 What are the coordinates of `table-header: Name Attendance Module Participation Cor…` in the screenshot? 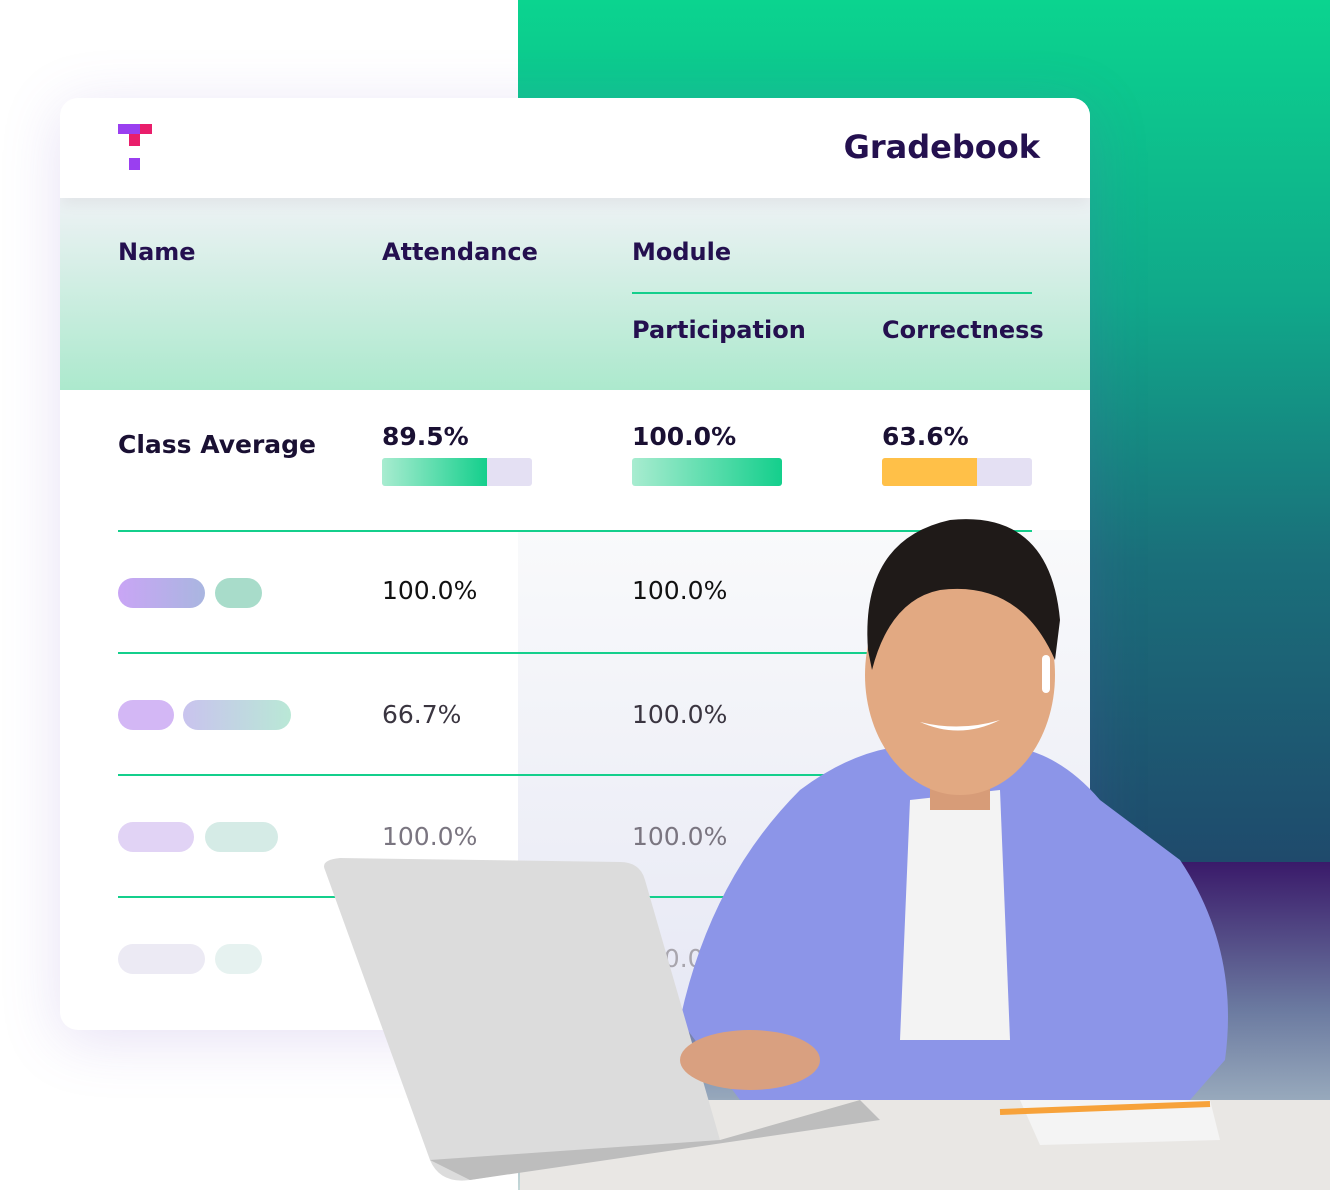 It's located at (575, 294).